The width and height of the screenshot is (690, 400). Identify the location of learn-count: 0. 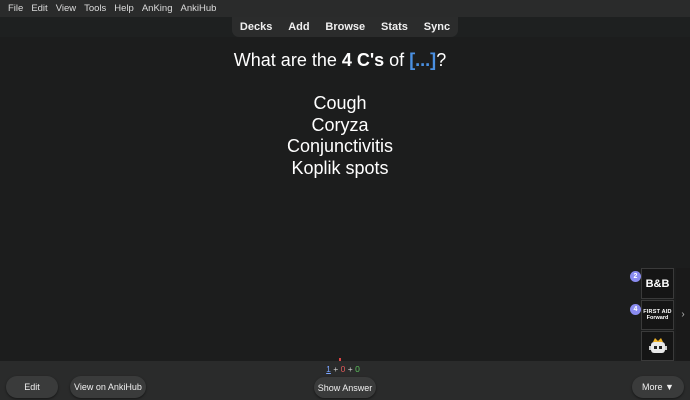
(343, 369).